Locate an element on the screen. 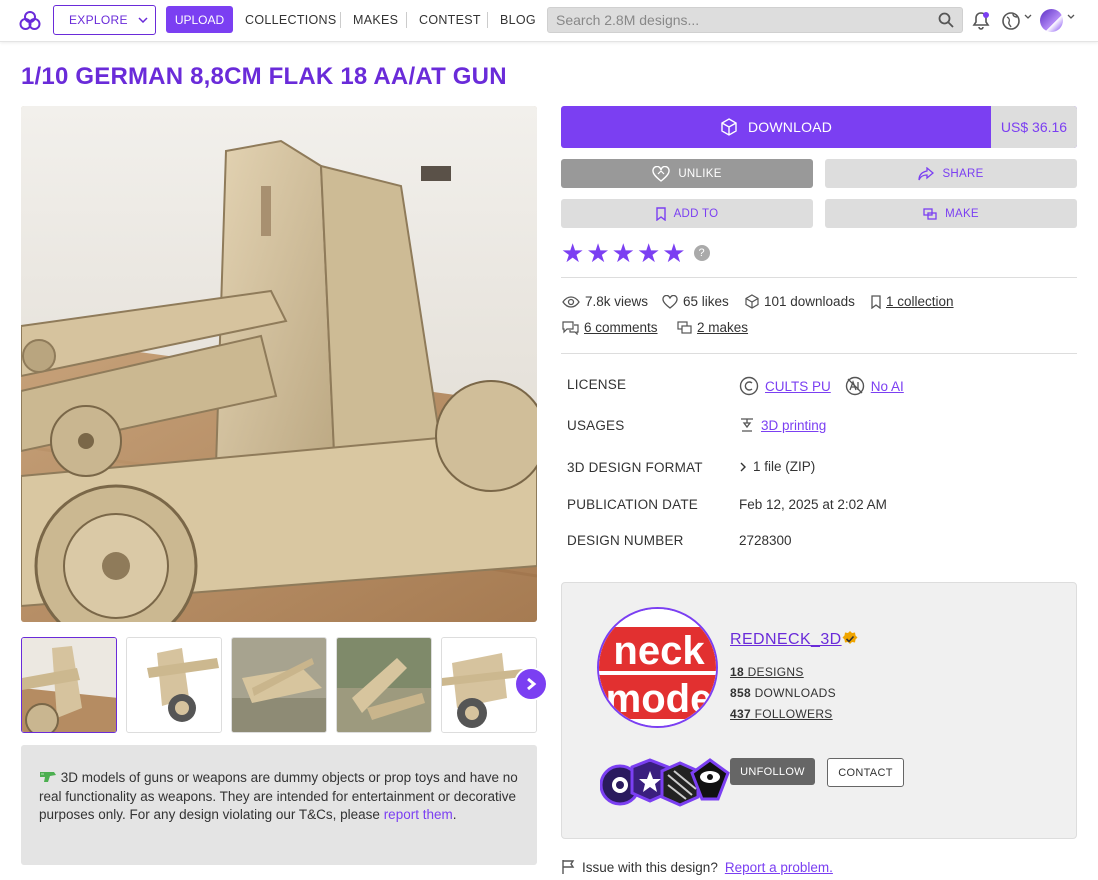 The image size is (1098, 880). language-globe-icon is located at coordinates (1011, 21).